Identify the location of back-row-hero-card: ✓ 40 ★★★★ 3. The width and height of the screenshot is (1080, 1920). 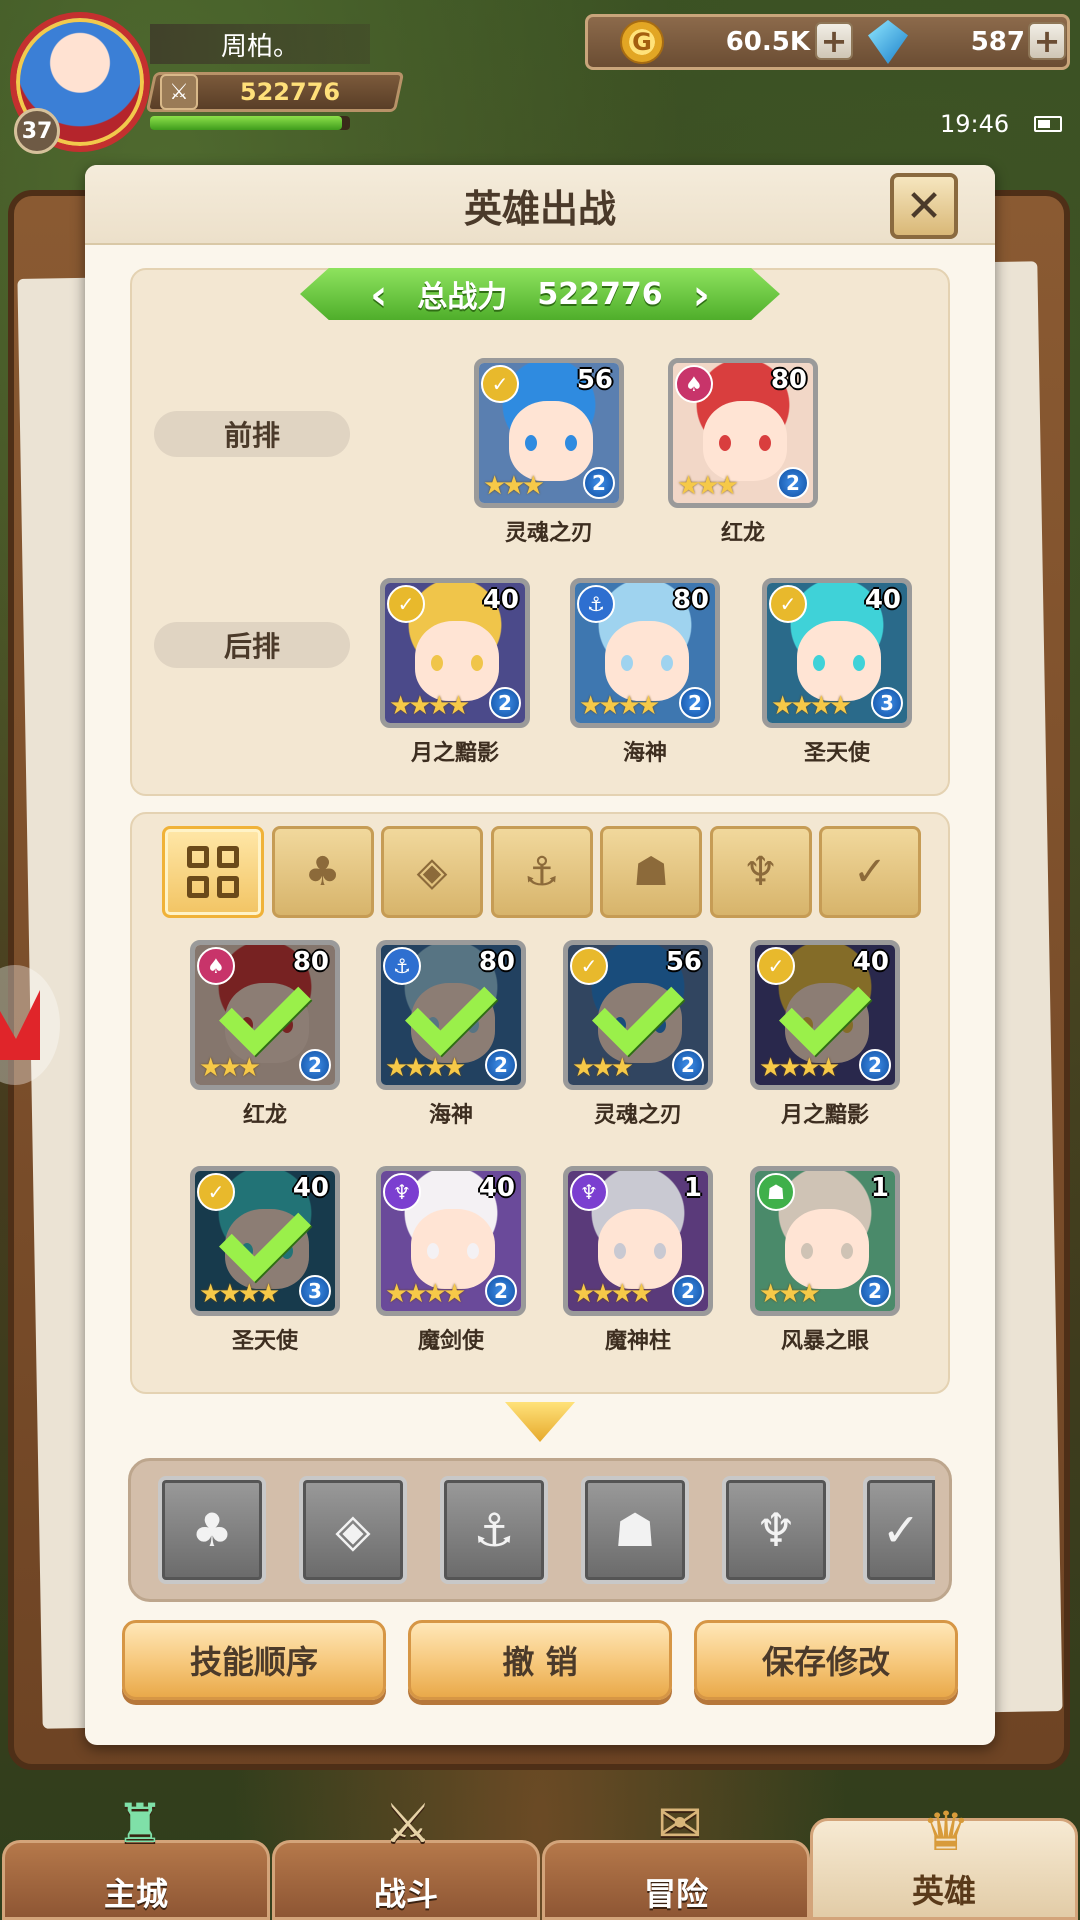
(837, 653).